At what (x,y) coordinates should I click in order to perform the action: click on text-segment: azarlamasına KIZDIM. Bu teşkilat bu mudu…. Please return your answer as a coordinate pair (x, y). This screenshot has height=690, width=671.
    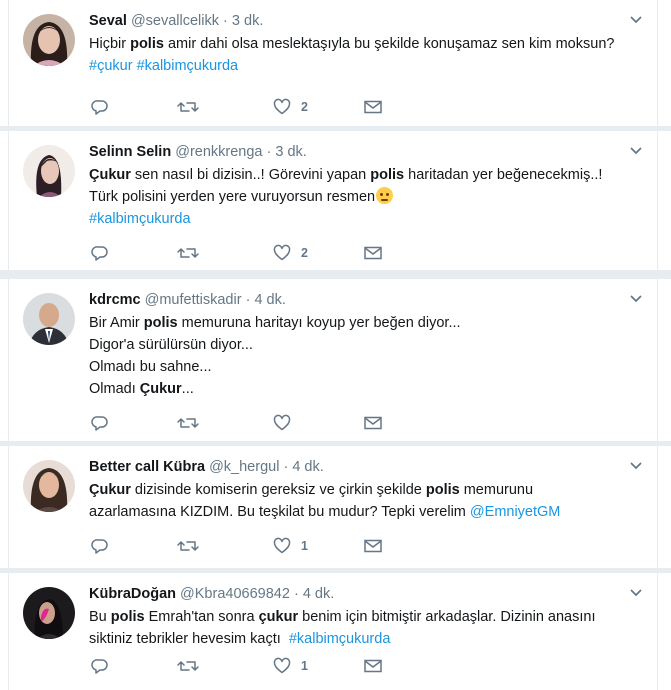
    Looking at the image, I should click on (279, 512).